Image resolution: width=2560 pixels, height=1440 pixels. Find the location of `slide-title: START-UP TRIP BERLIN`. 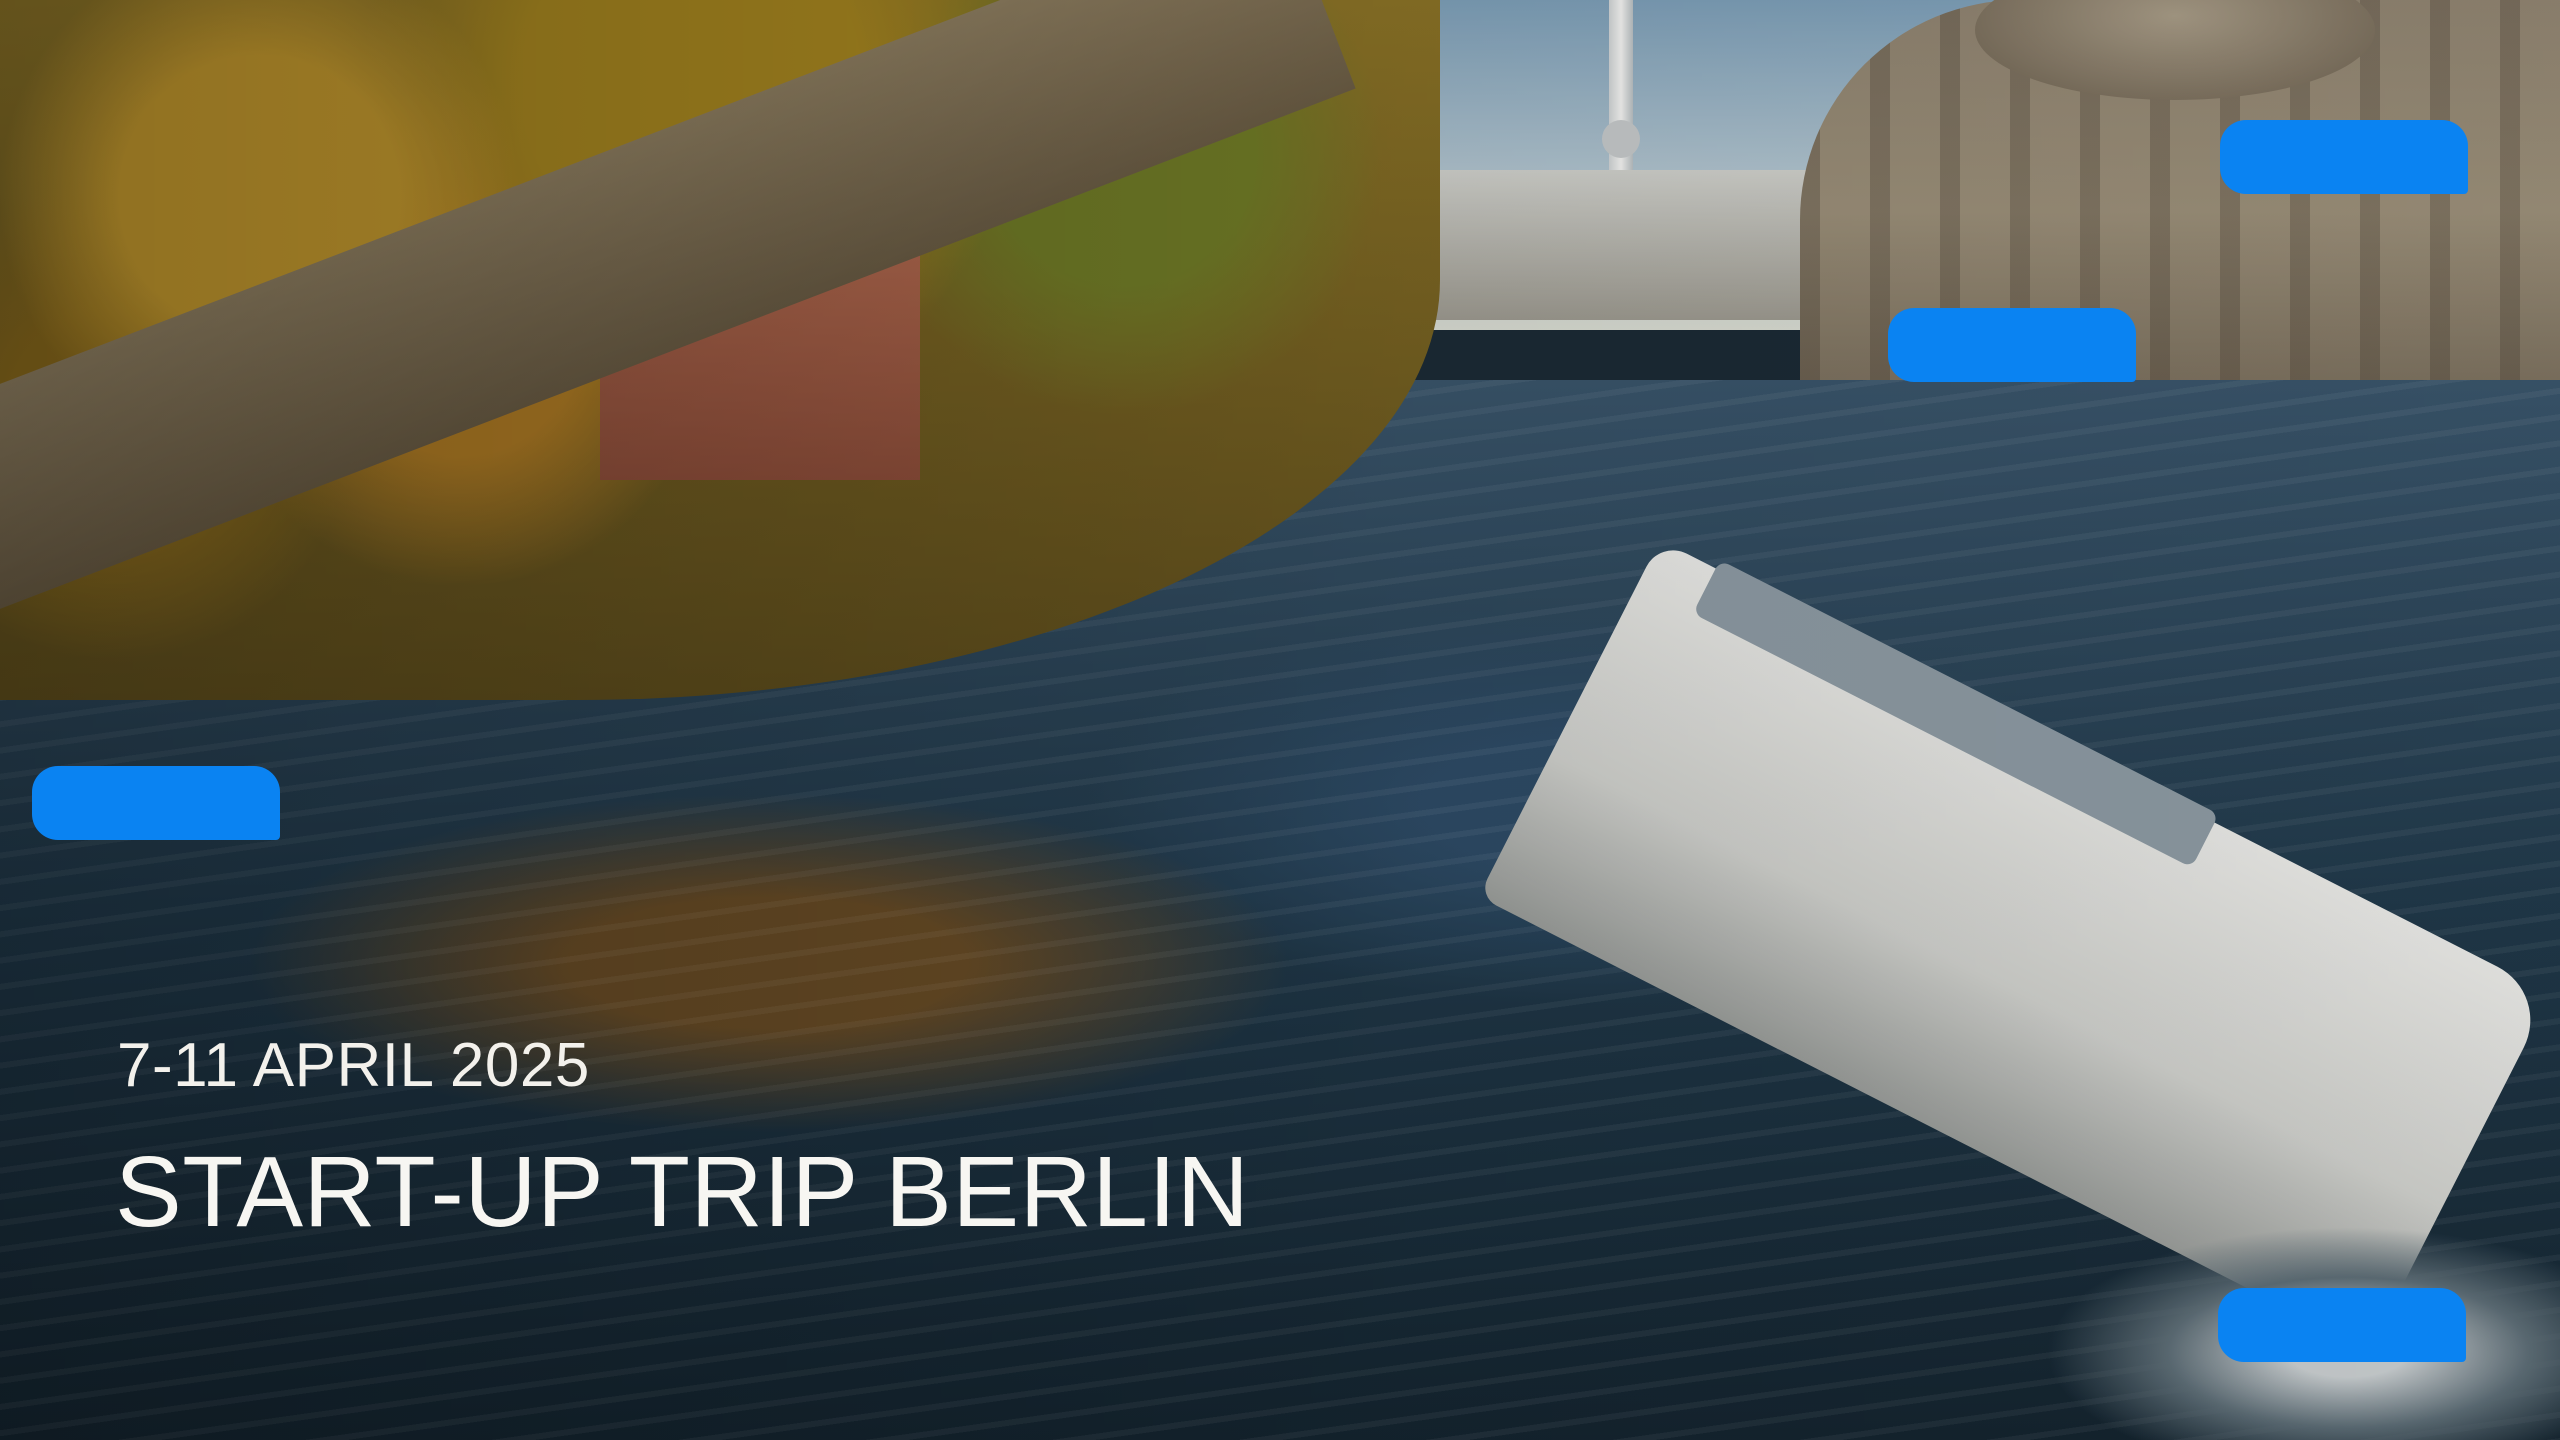

slide-title: START-UP TRIP BERLIN is located at coordinates (682, 1192).